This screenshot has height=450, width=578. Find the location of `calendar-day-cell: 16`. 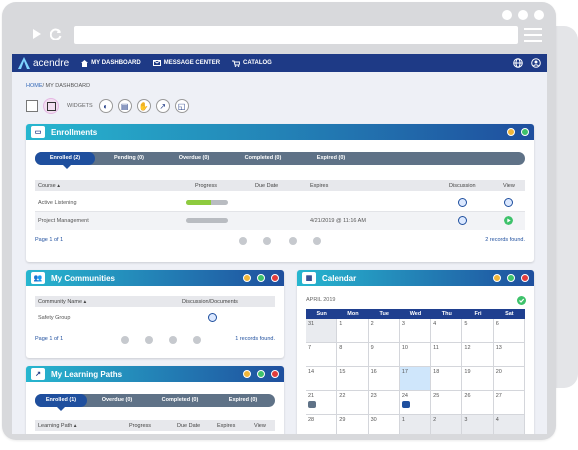

calendar-day-cell: 16 is located at coordinates (384, 379).